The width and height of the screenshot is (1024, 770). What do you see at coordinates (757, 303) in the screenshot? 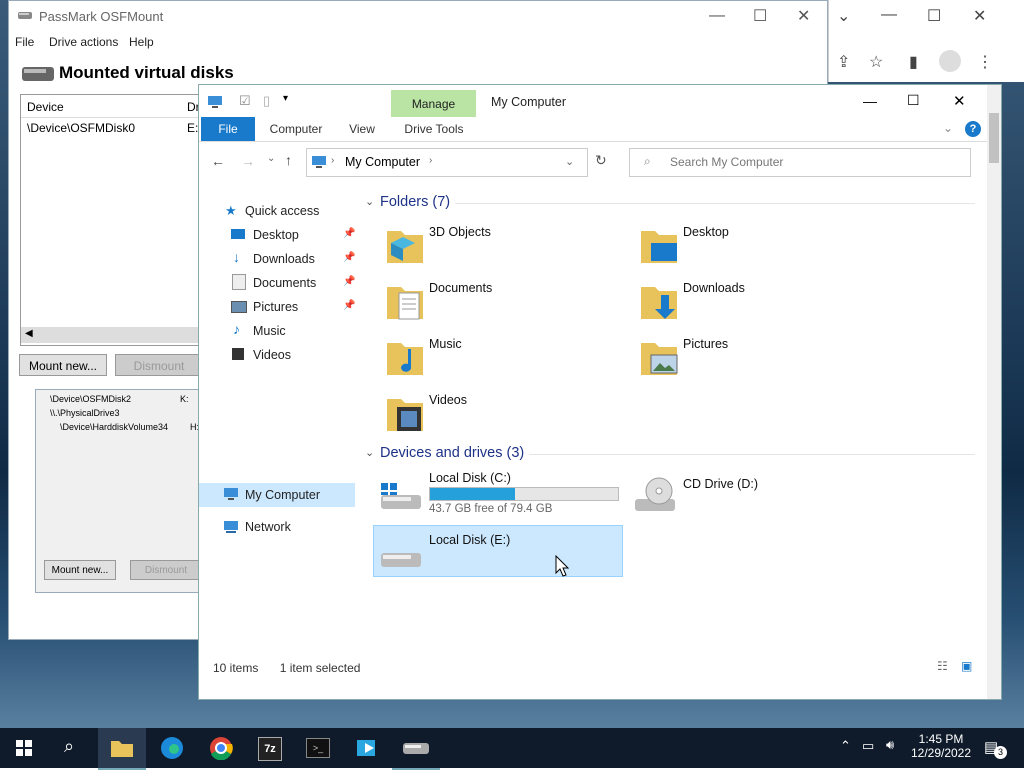
I see `folder-downloads: Downloads` at bounding box center [757, 303].